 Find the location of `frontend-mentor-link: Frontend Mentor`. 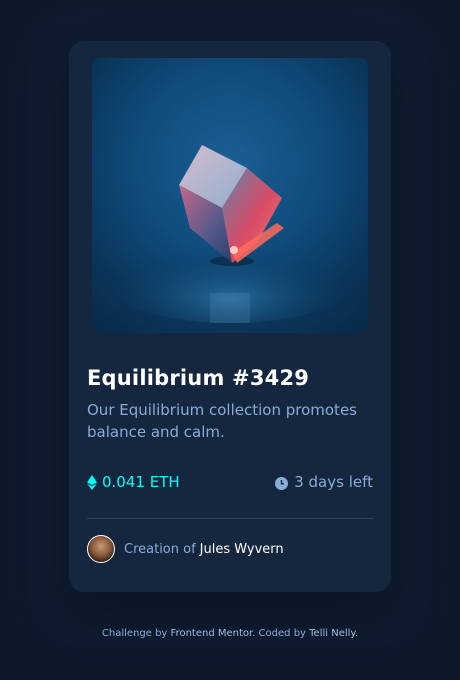

frontend-mentor-link: Frontend Mentor is located at coordinates (212, 633).